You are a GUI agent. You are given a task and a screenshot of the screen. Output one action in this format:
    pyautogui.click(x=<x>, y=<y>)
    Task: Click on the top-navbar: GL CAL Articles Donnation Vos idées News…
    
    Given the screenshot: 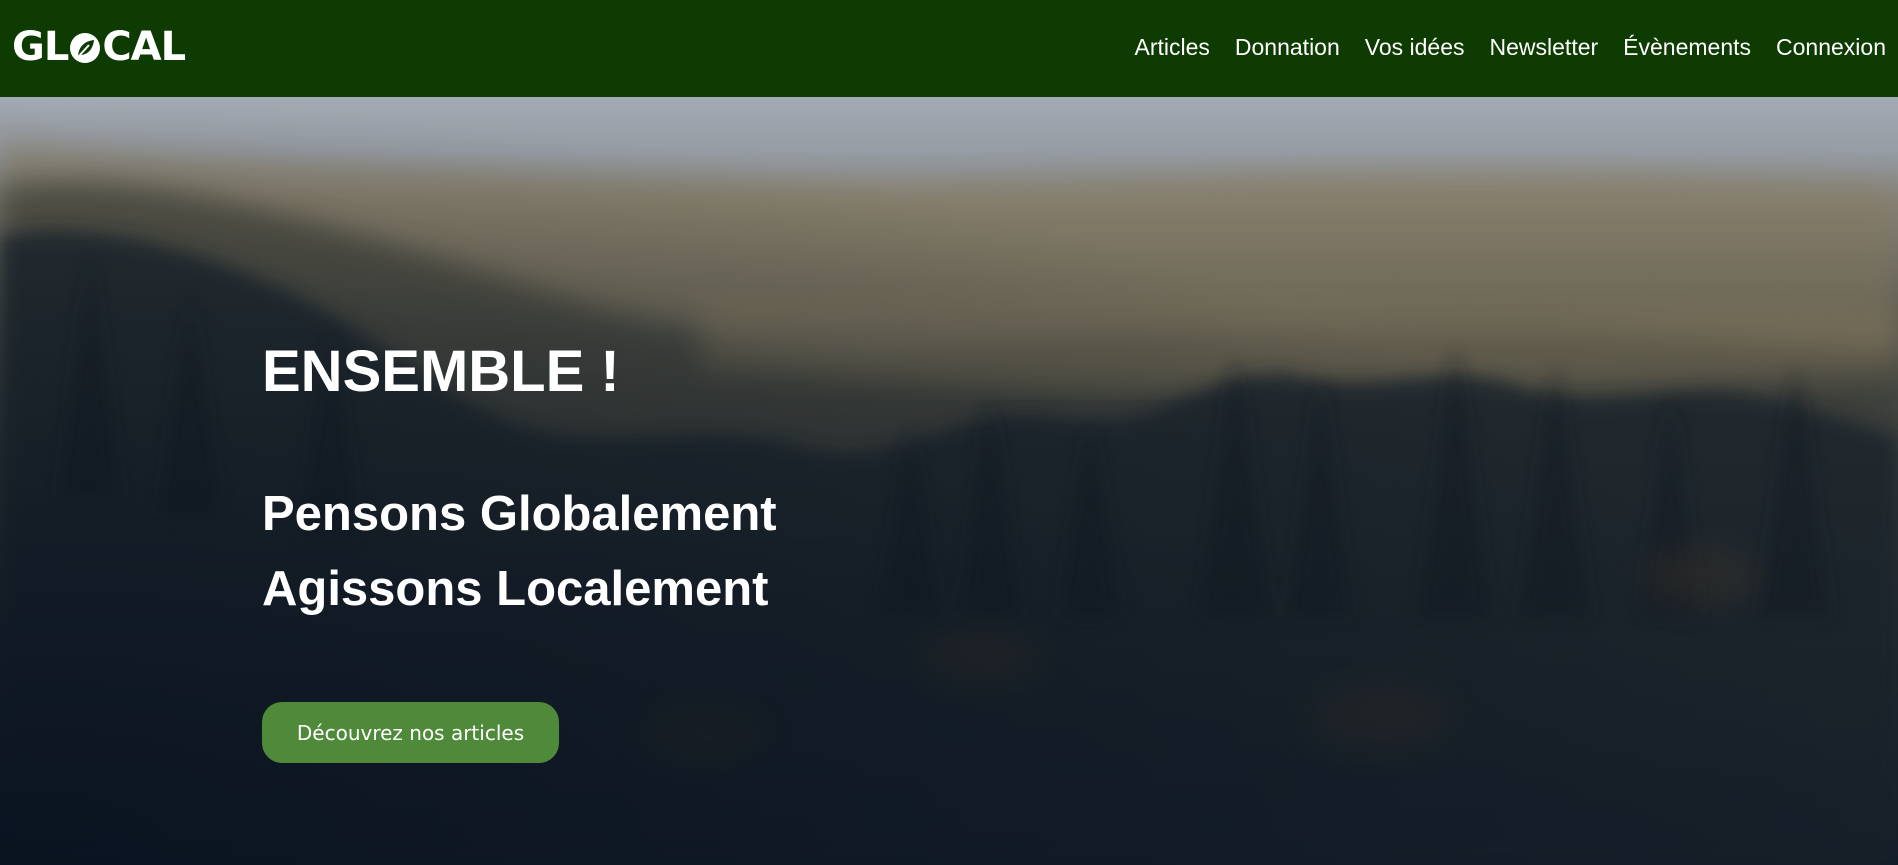 What is the action you would take?
    pyautogui.click(x=949, y=48)
    